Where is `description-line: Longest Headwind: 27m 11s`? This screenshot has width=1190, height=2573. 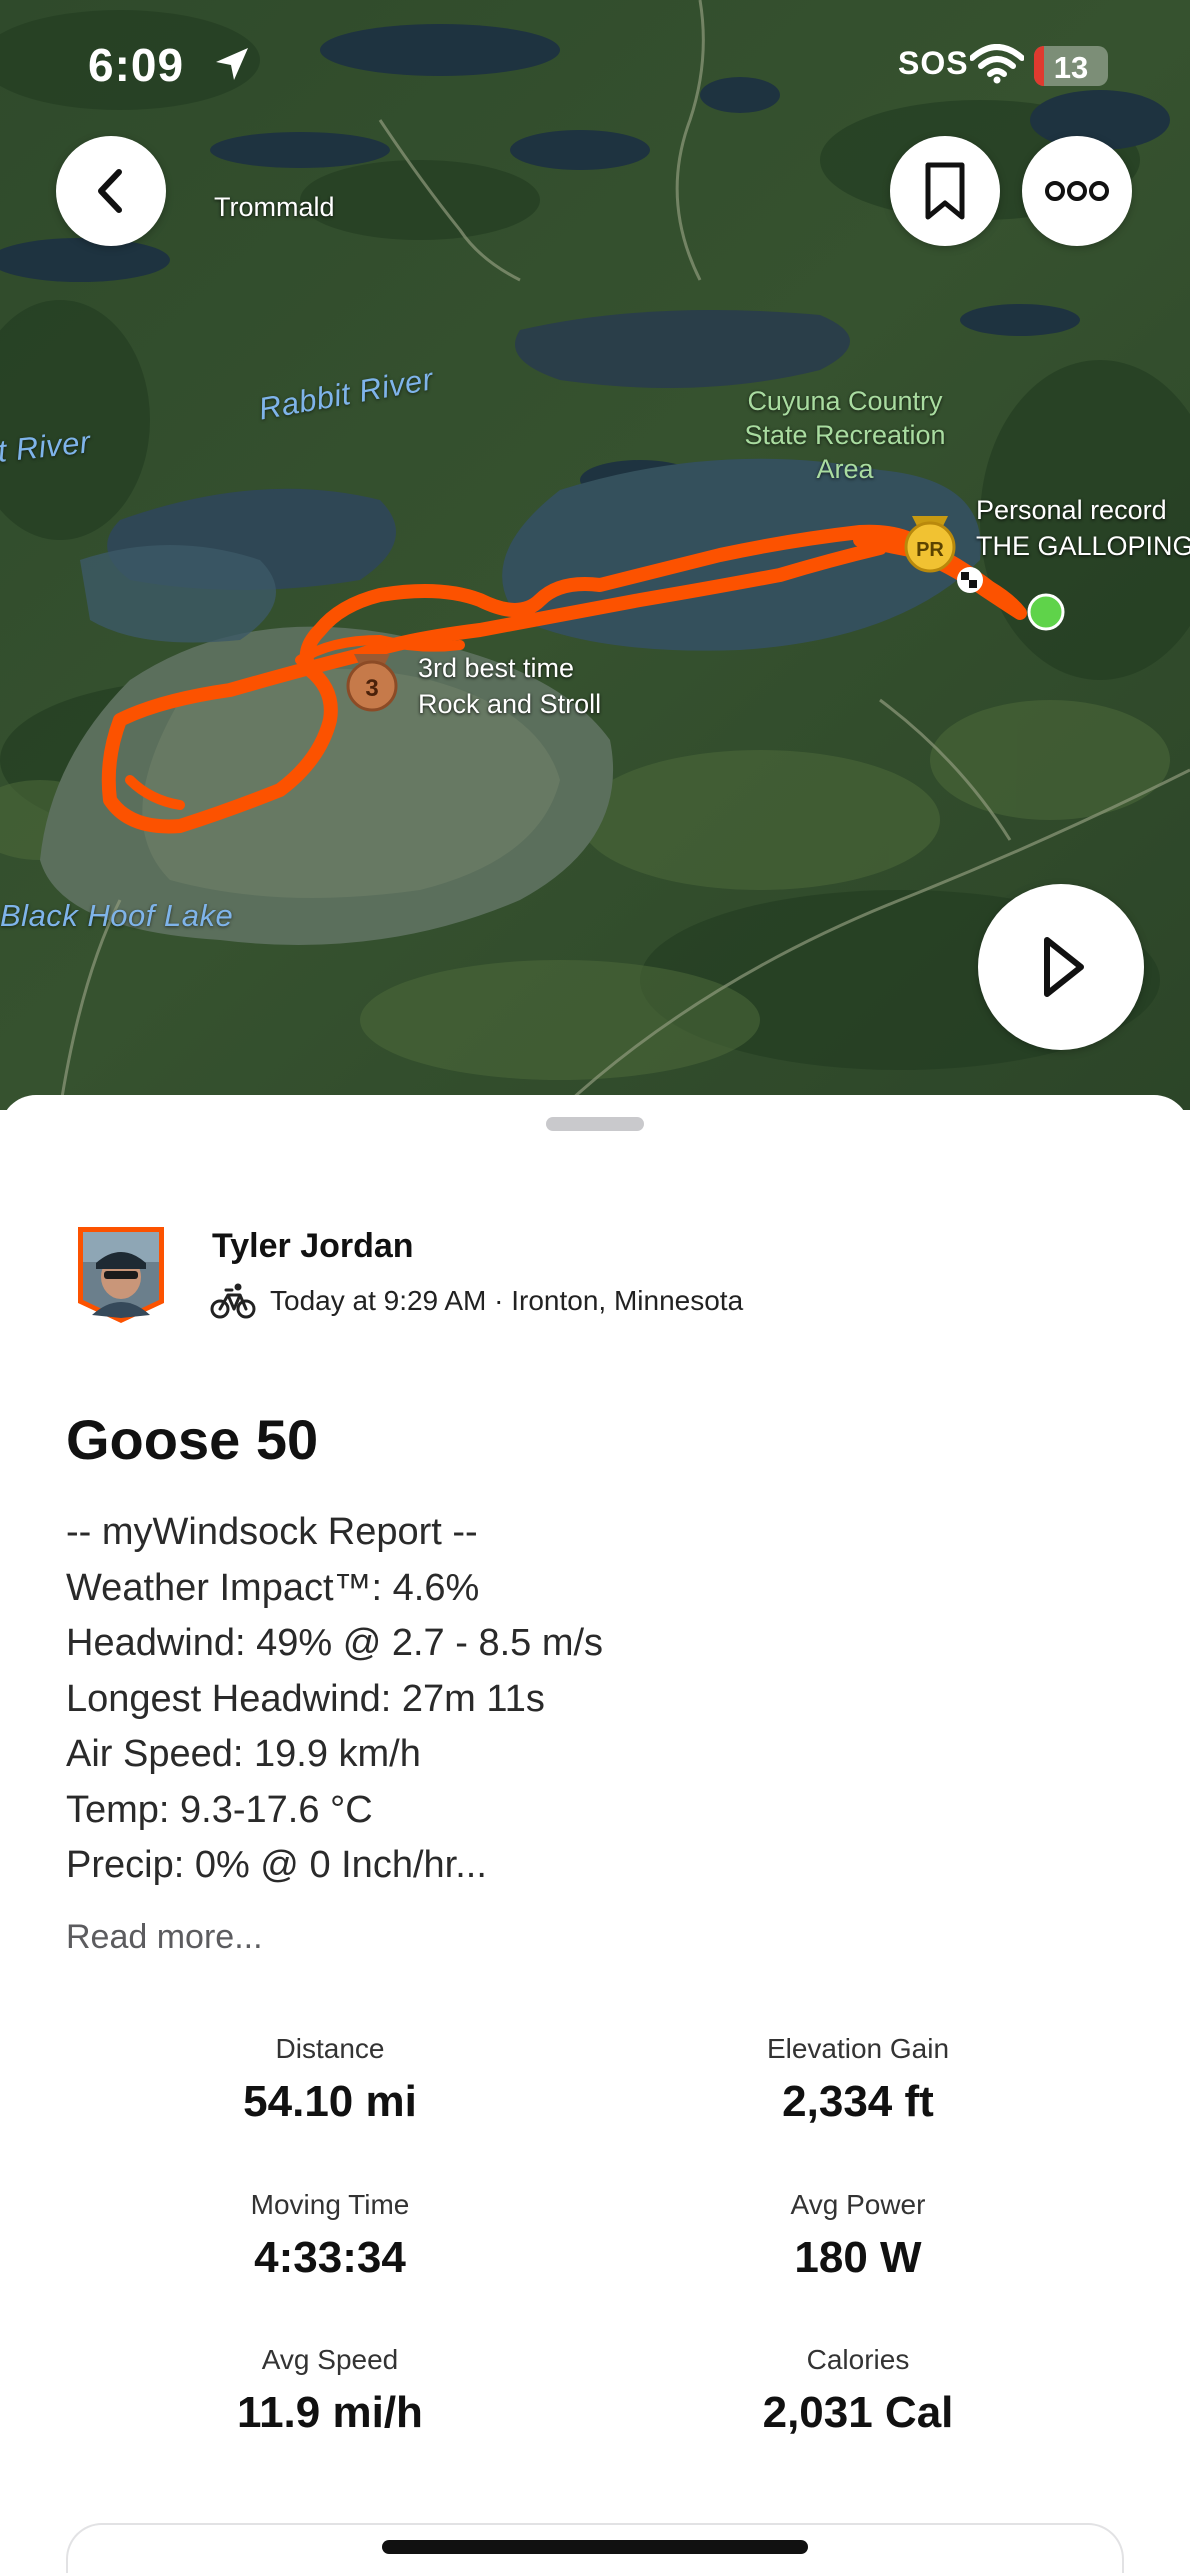 description-line: Longest Headwind: 27m 11s is located at coordinates (305, 1698).